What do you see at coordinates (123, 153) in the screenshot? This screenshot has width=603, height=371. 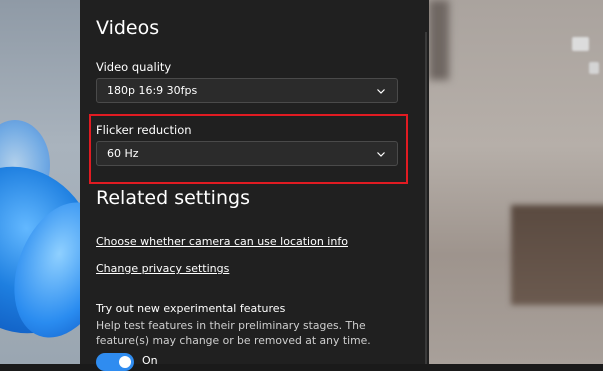 I see `flicker-reduction-value: 60 Hz` at bounding box center [123, 153].